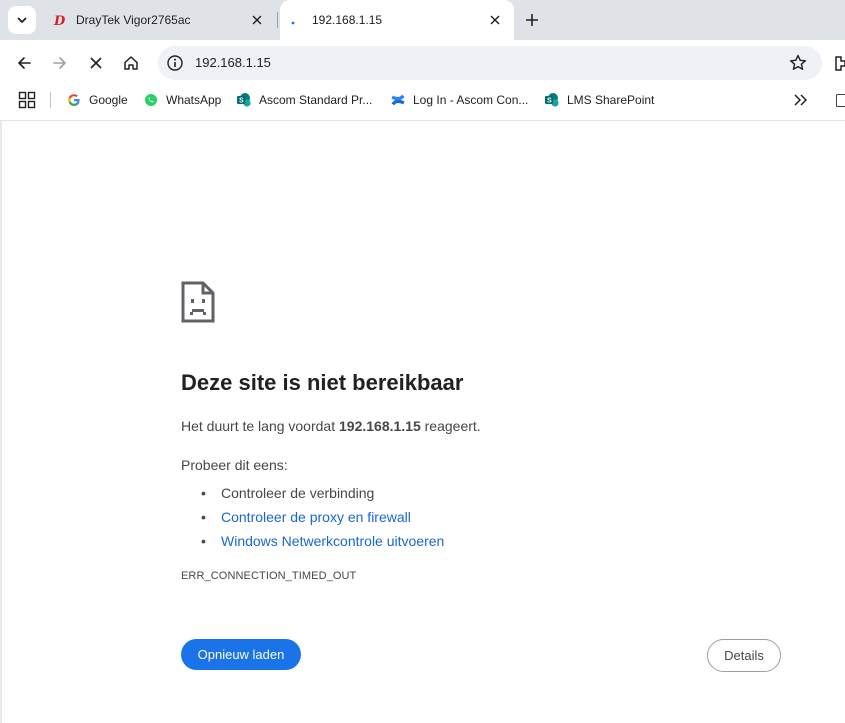  What do you see at coordinates (840, 100) in the screenshot?
I see `all-bookmarks-folder-icon` at bounding box center [840, 100].